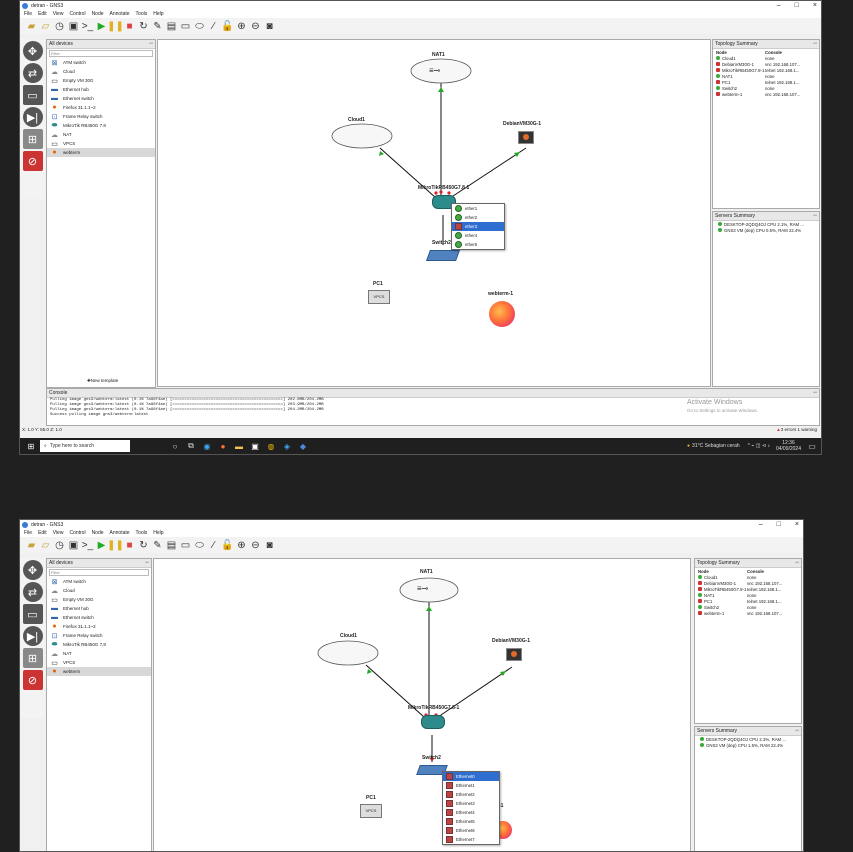 This screenshot has height=852, width=853. What do you see at coordinates (101, 26) in the screenshot?
I see `play-icon: ▶` at bounding box center [101, 26].